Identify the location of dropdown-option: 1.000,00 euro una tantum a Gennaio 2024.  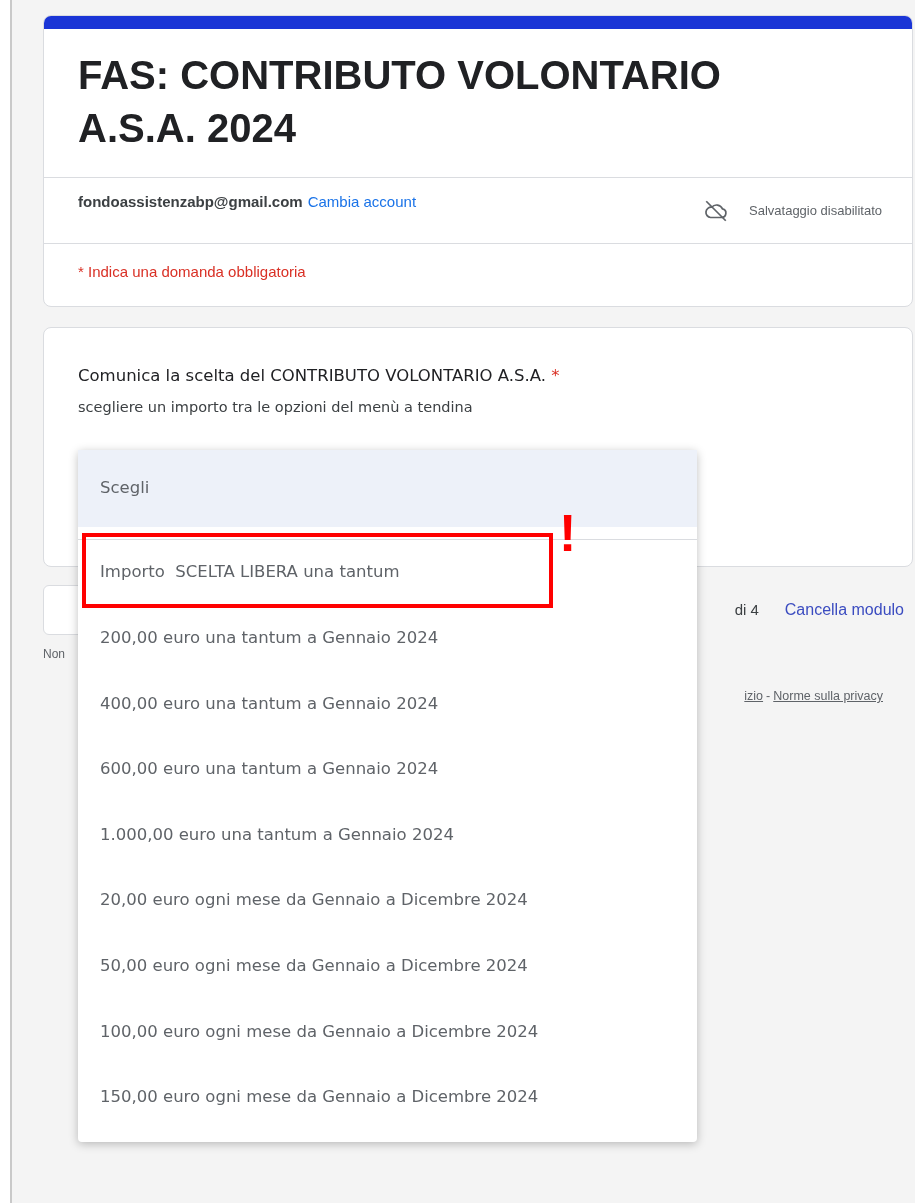
(387, 835).